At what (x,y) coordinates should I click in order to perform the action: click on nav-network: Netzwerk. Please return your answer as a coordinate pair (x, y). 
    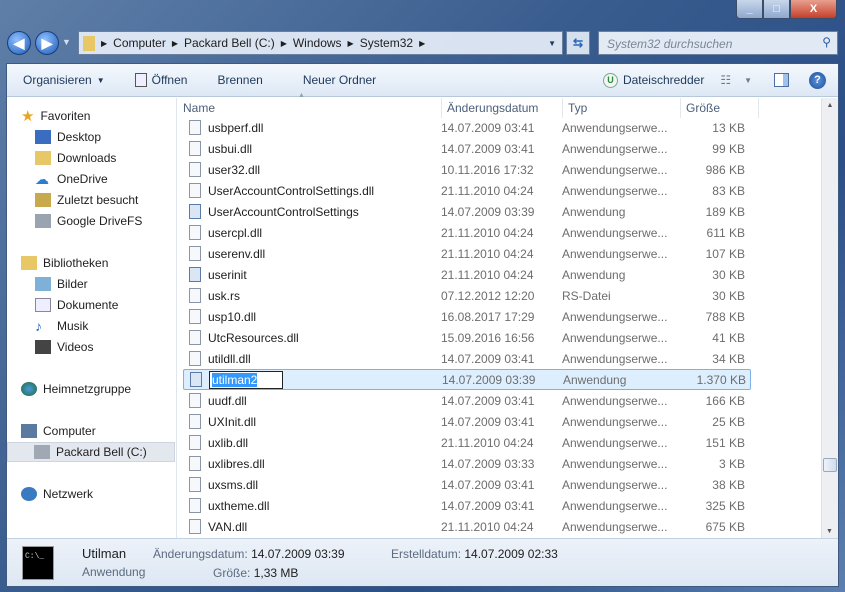
    Looking at the image, I should click on (57, 494).